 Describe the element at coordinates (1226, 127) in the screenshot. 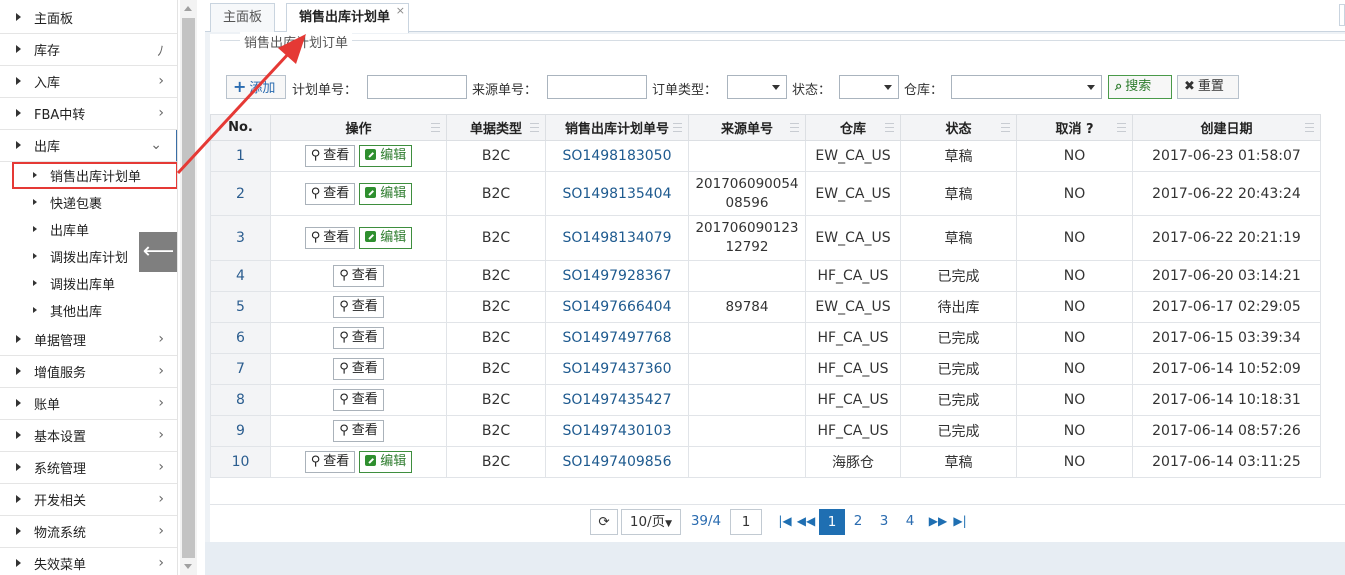

I see `col-header-created: 创建日期` at that location.